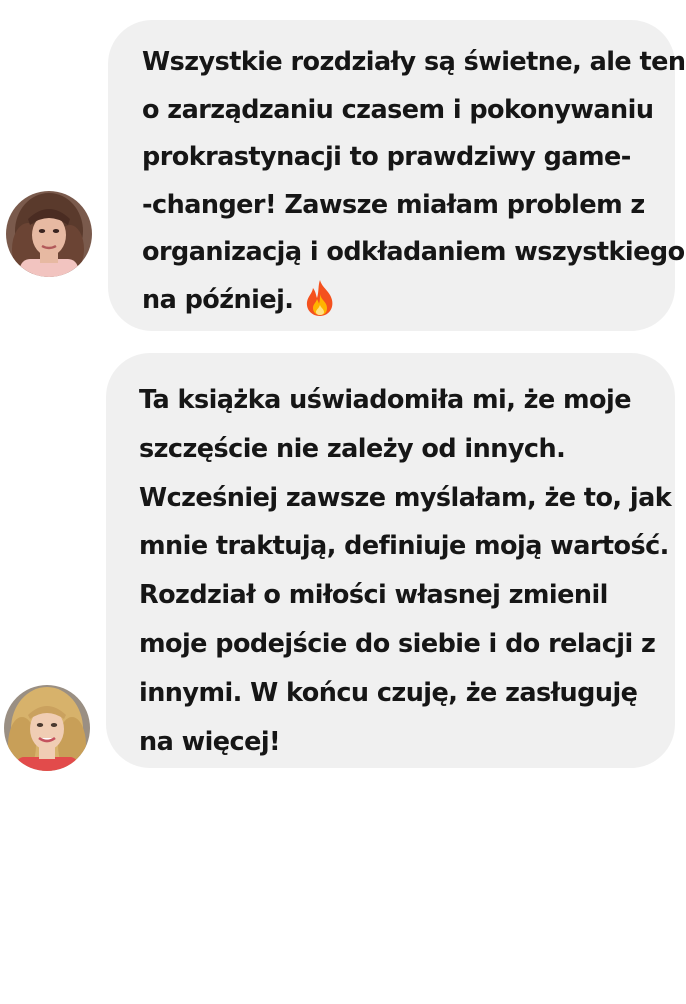 The width and height of the screenshot is (686, 1004). I want to click on message-line: moje podejście do siebie i do relacji z, so click(397, 643).